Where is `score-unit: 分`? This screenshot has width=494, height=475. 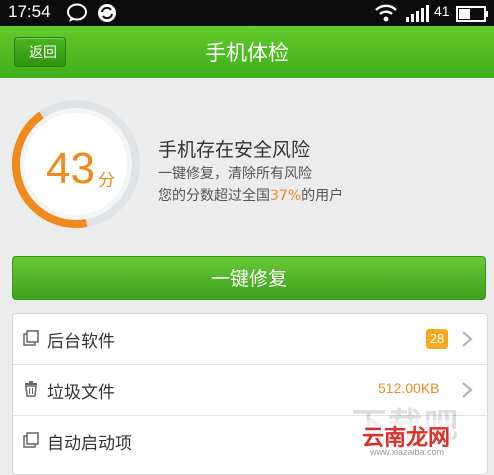
score-unit: 分 is located at coordinates (106, 181).